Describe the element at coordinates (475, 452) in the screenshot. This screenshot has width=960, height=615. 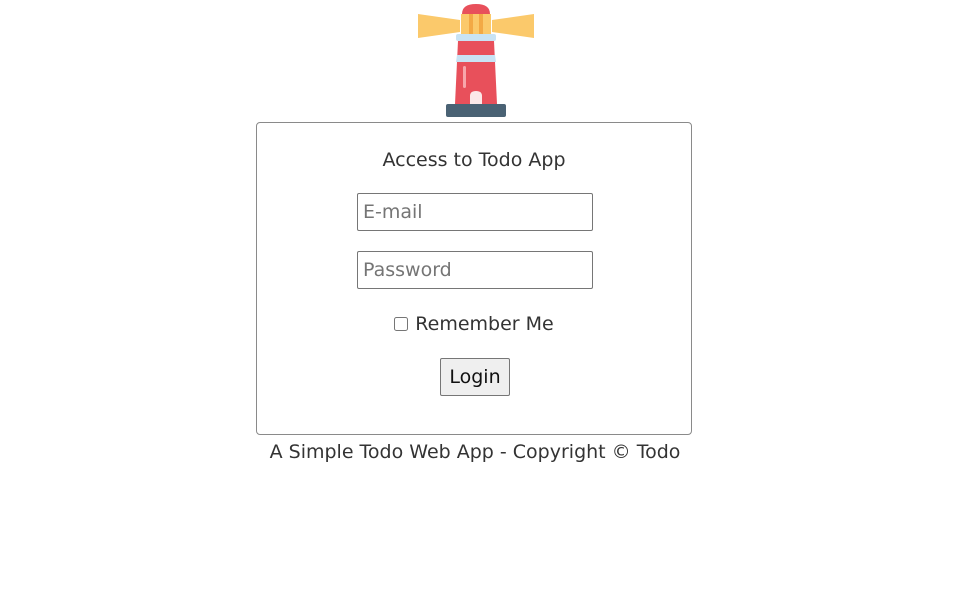
I see `footer-text: A Simple Todo Web App - Copyright © Todo` at that location.